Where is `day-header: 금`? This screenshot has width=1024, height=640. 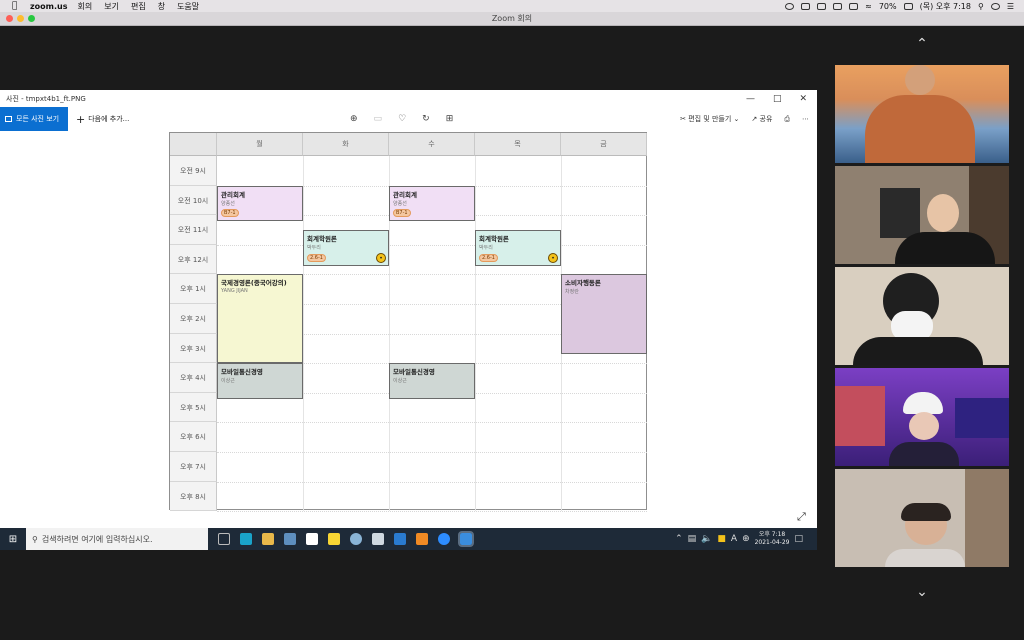
day-header: 금 is located at coordinates (604, 144).